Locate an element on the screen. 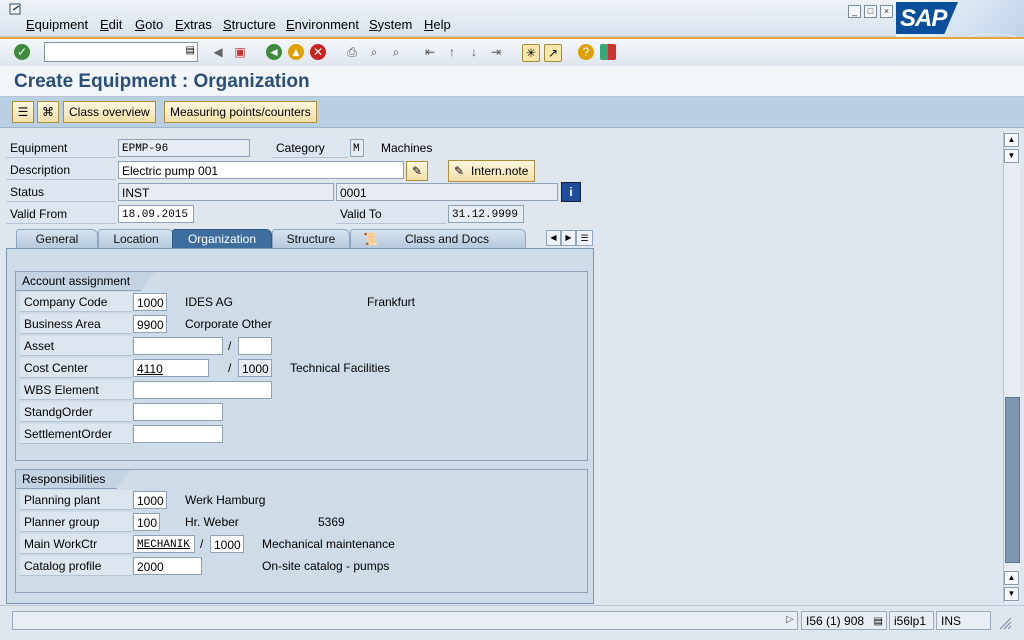  document-icon: 📜 is located at coordinates (370, 239).